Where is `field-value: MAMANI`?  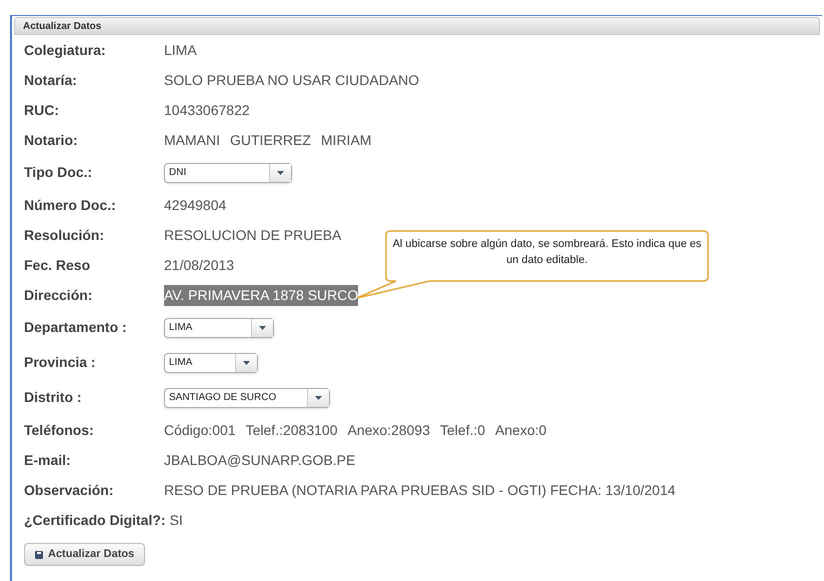 field-value: MAMANI is located at coordinates (192, 140).